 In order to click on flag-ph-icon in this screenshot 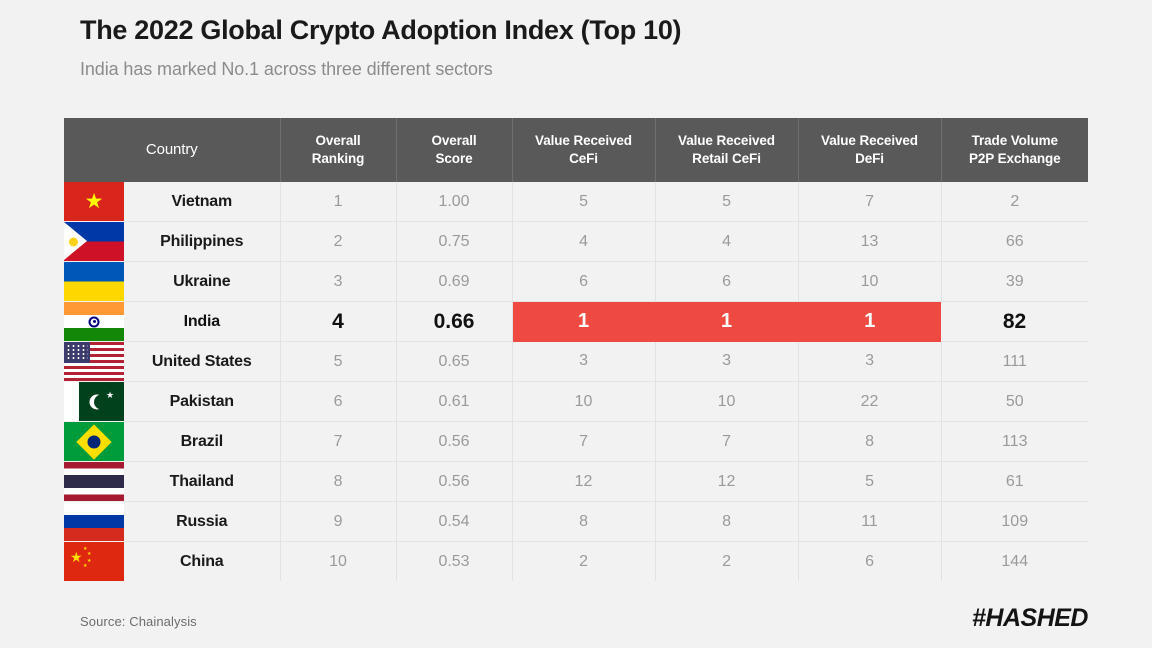, I will do `click(94, 241)`.